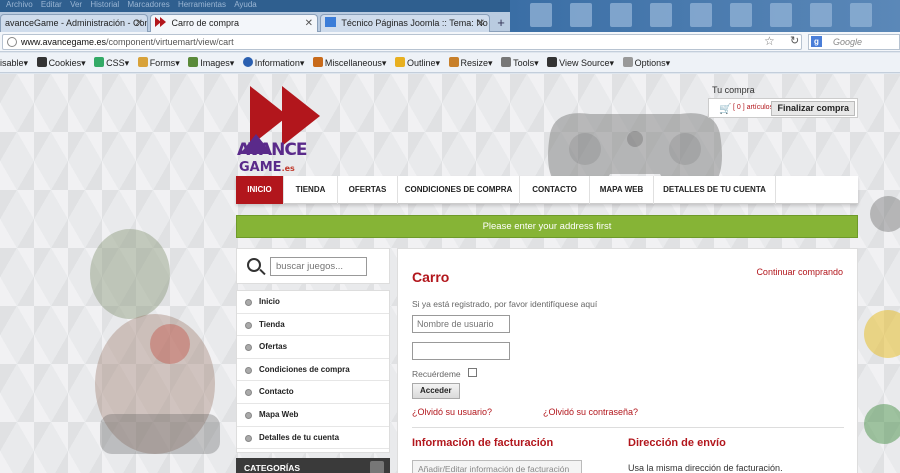 The height and width of the screenshot is (473, 900). Describe the element at coordinates (14, 63) in the screenshot. I see `devbar-disable: isable▾` at that location.